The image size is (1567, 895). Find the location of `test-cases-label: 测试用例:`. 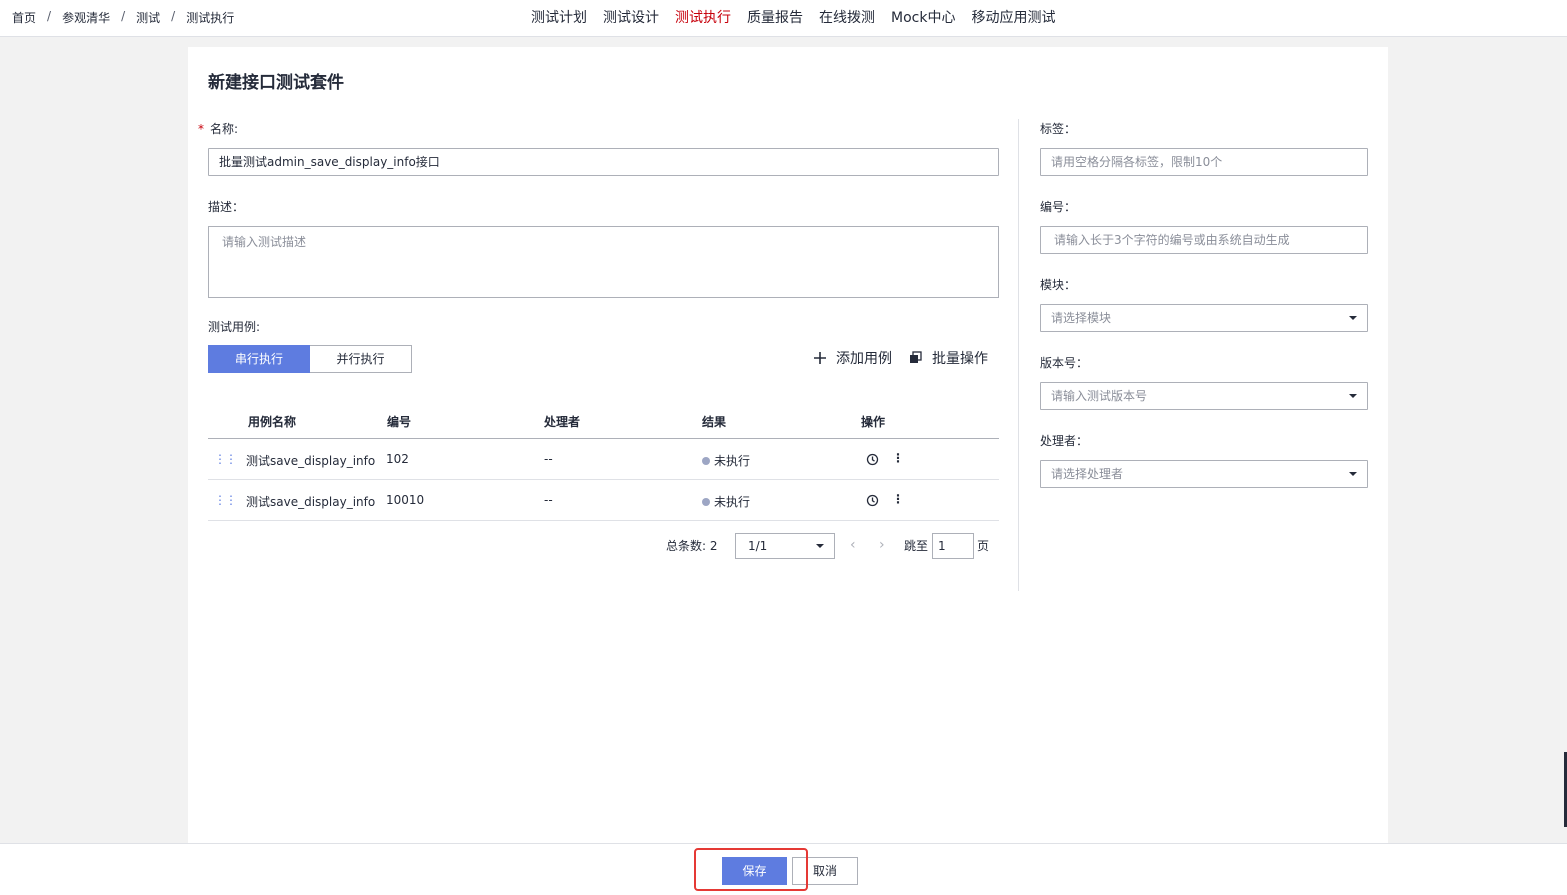

test-cases-label: 测试用例: is located at coordinates (234, 327).